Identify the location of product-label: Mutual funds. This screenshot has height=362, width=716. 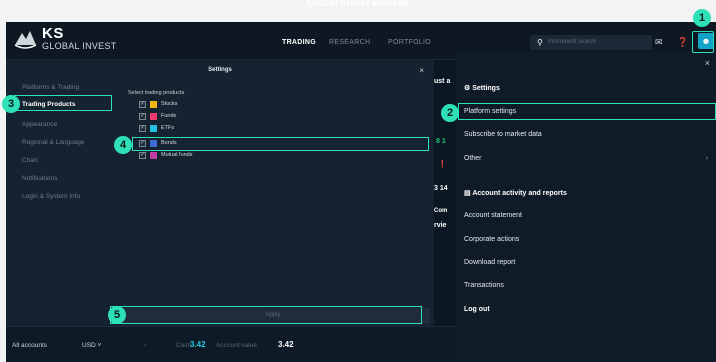
(177, 155).